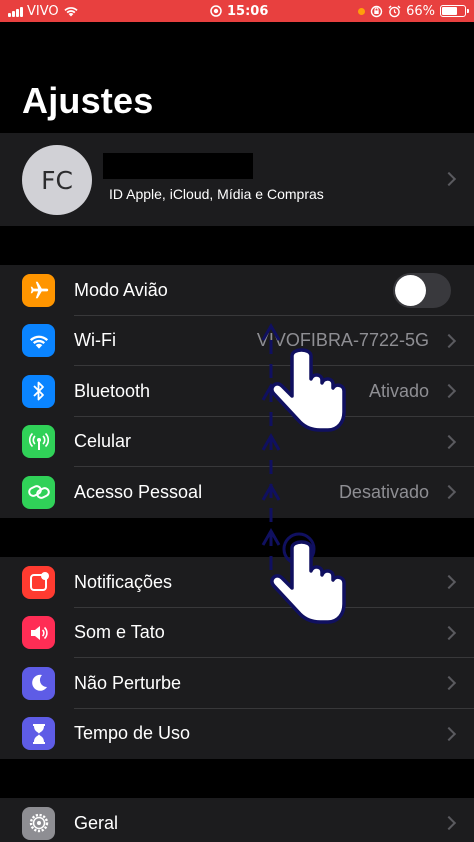  Describe the element at coordinates (248, 11) in the screenshot. I see `status-time: 15:06` at that location.